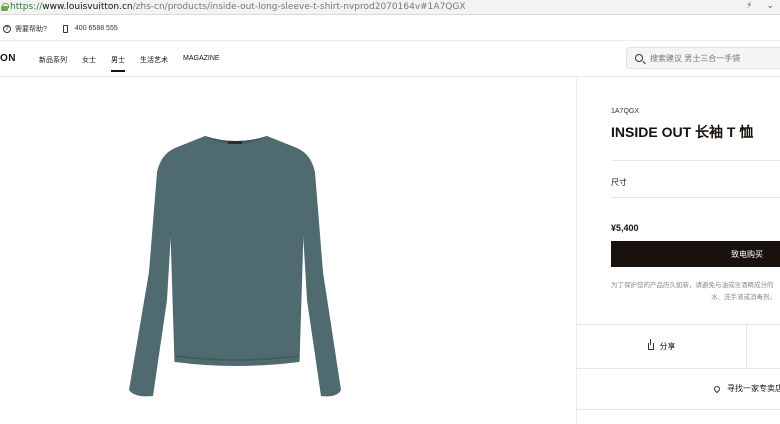 Image resolution: width=780 pixels, height=424 pixels. Describe the element at coordinates (8, 58) in the screenshot. I see `logo: ON` at that location.